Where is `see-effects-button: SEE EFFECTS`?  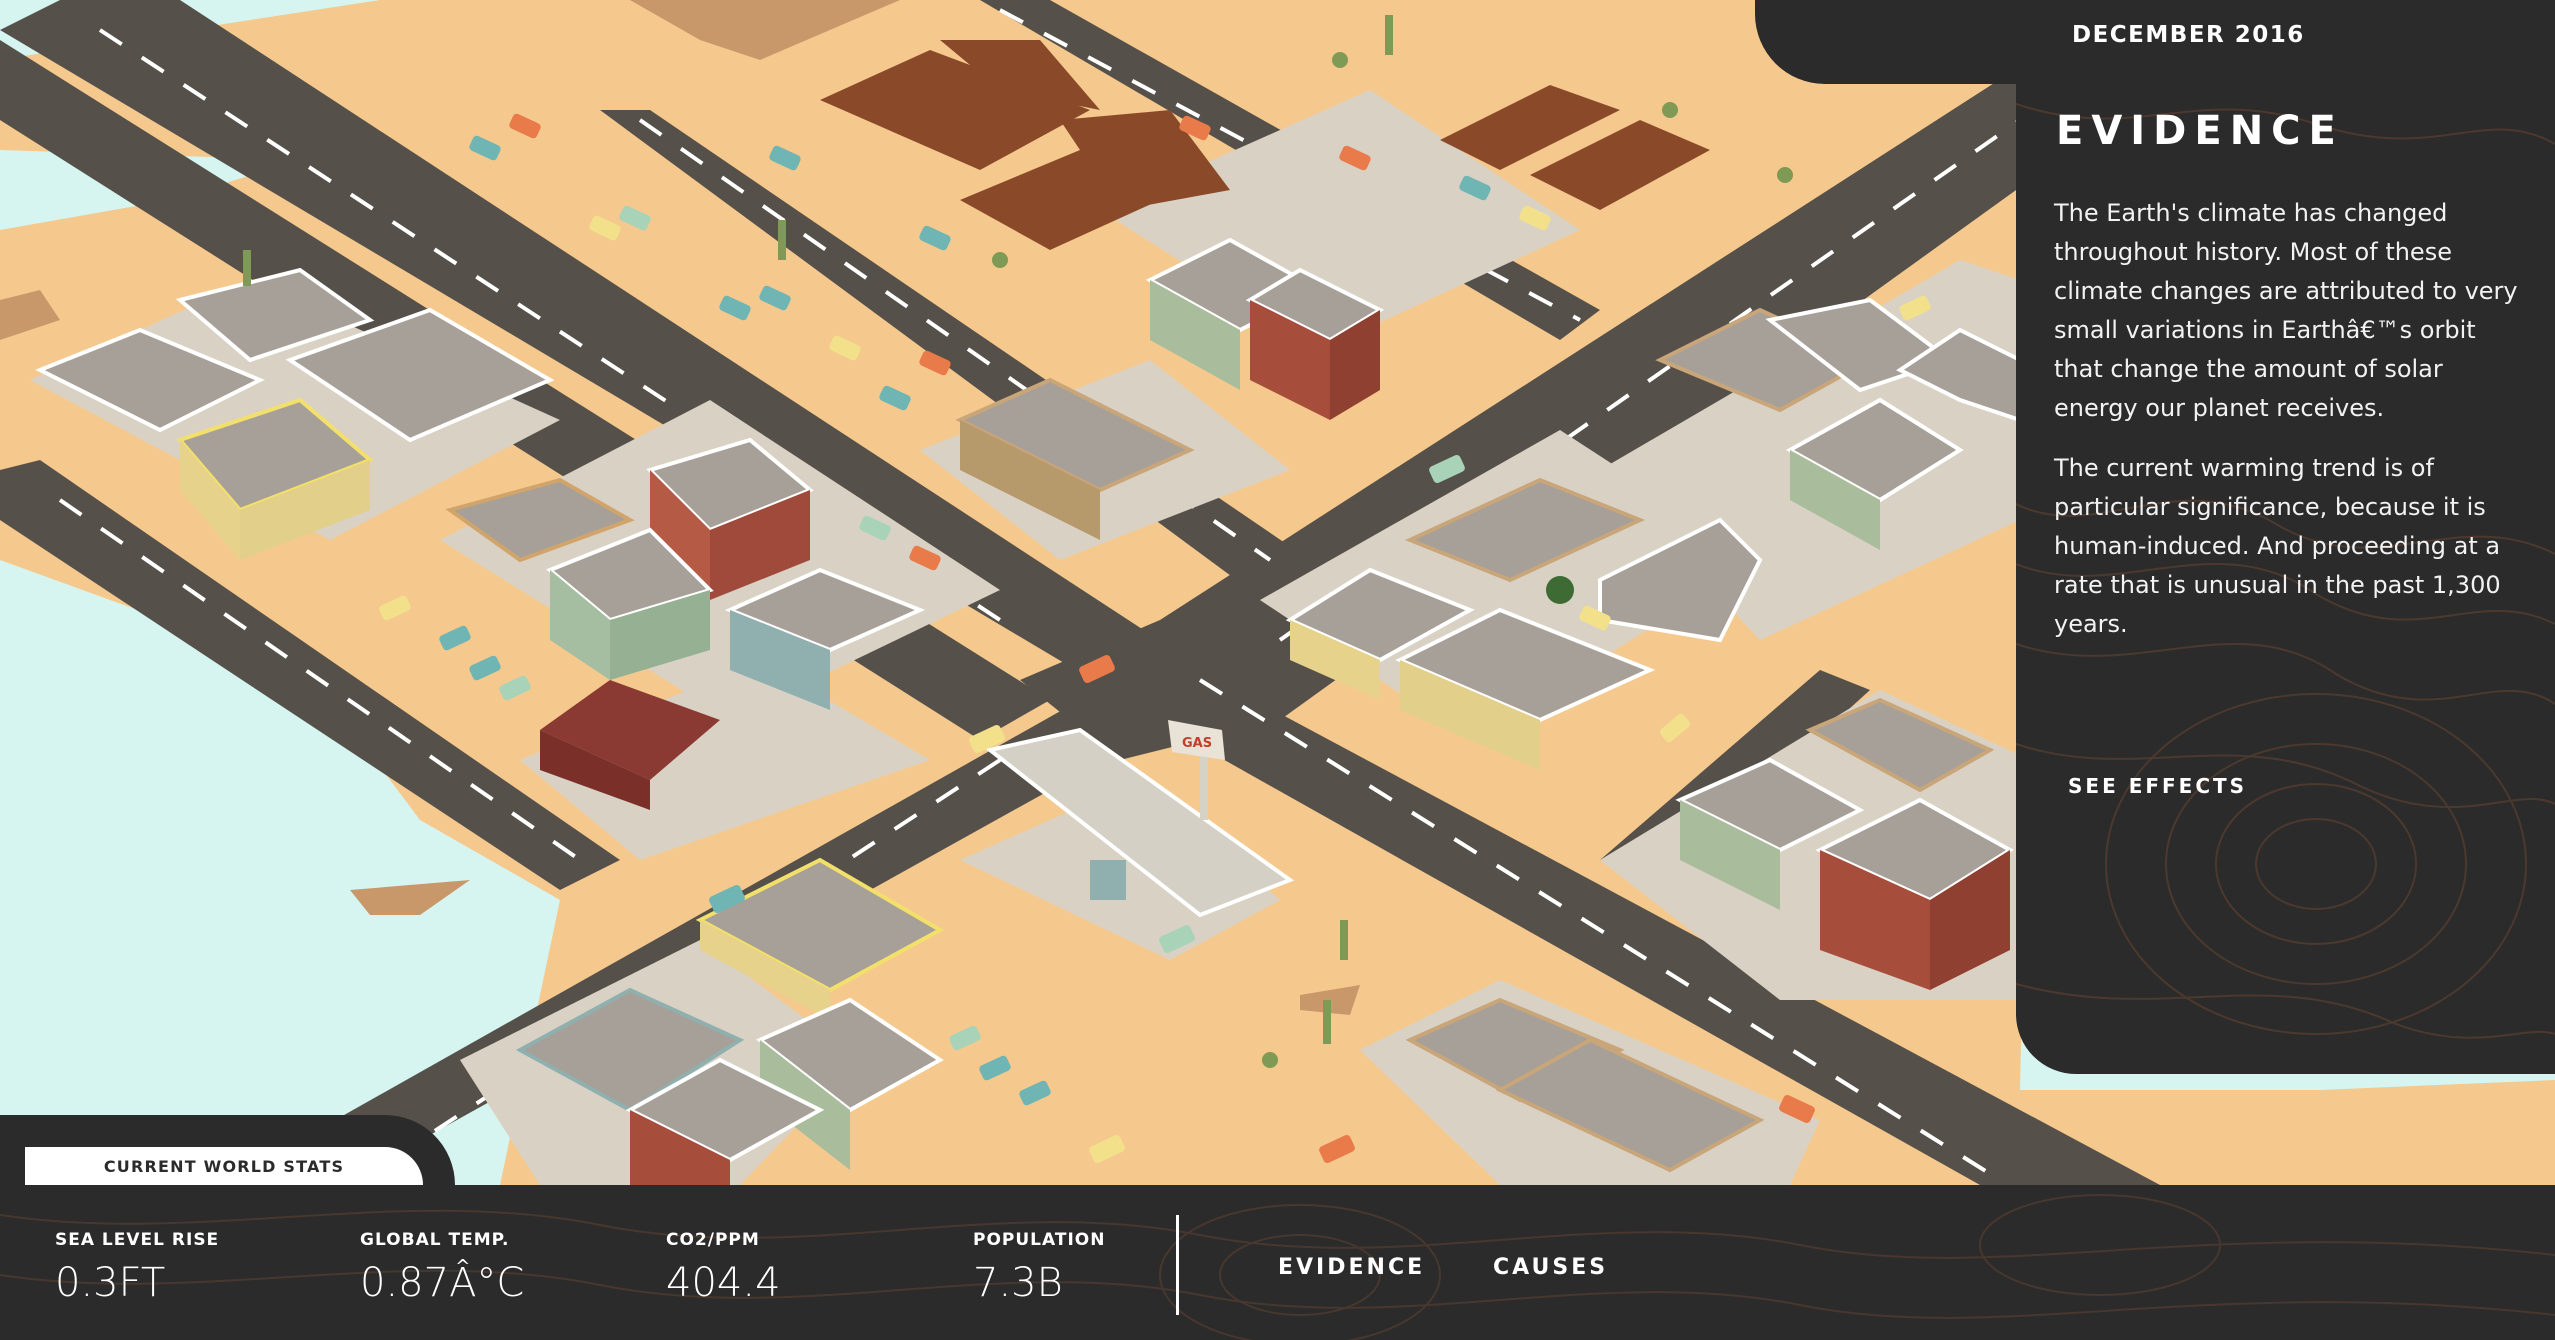 see-effects-button: SEE EFFECTS is located at coordinates (2157, 786).